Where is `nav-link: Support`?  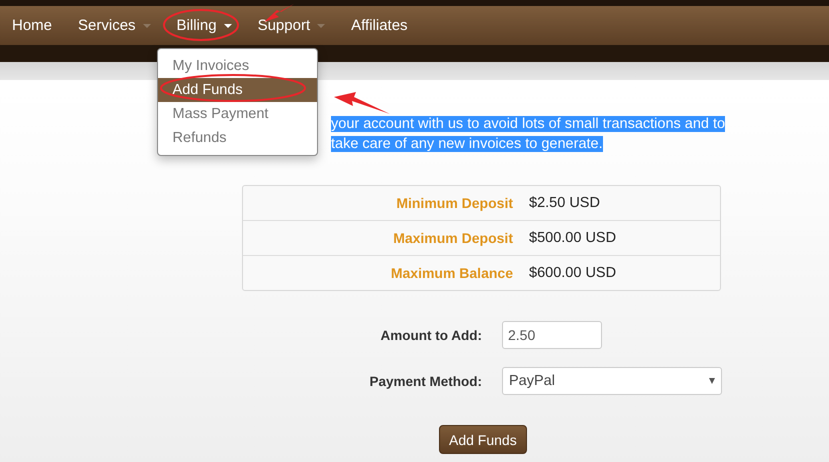 nav-link: Support is located at coordinates (293, 25).